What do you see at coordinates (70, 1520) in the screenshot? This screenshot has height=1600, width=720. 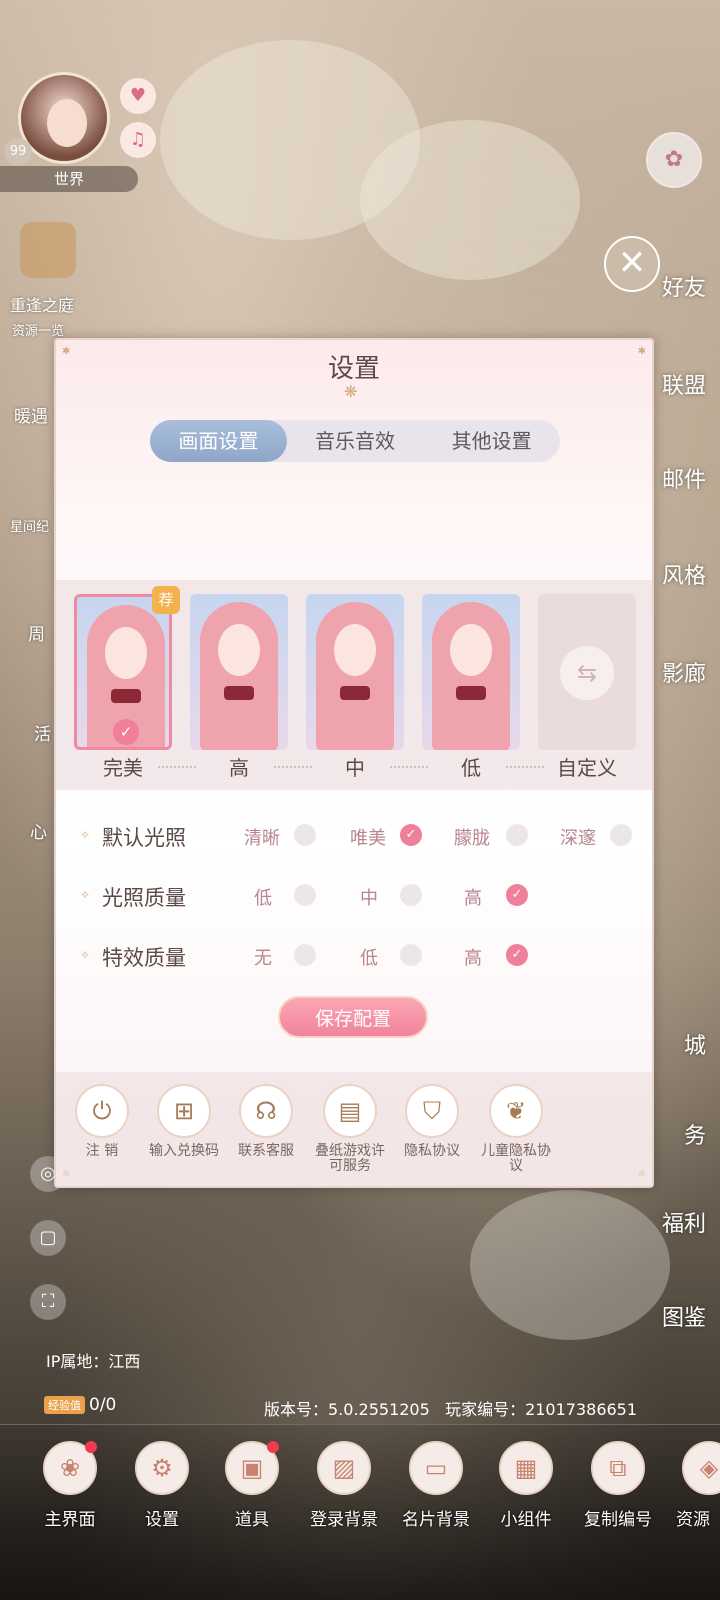 I see `dock-label: 主界面` at bounding box center [70, 1520].